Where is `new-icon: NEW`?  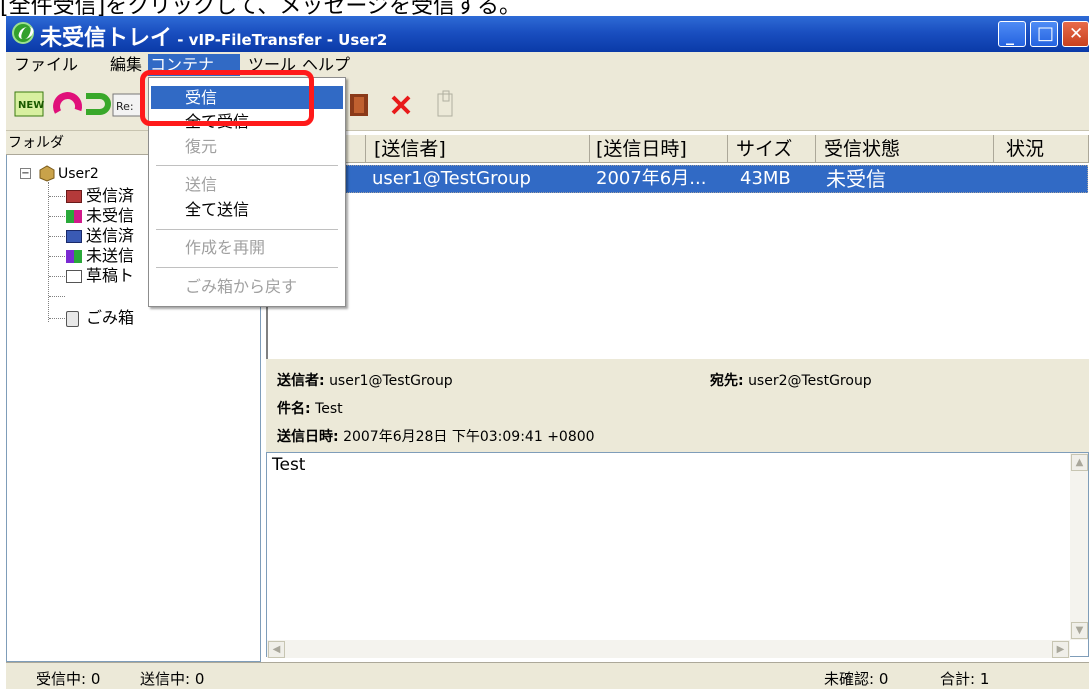
new-icon: NEW is located at coordinates (29, 104).